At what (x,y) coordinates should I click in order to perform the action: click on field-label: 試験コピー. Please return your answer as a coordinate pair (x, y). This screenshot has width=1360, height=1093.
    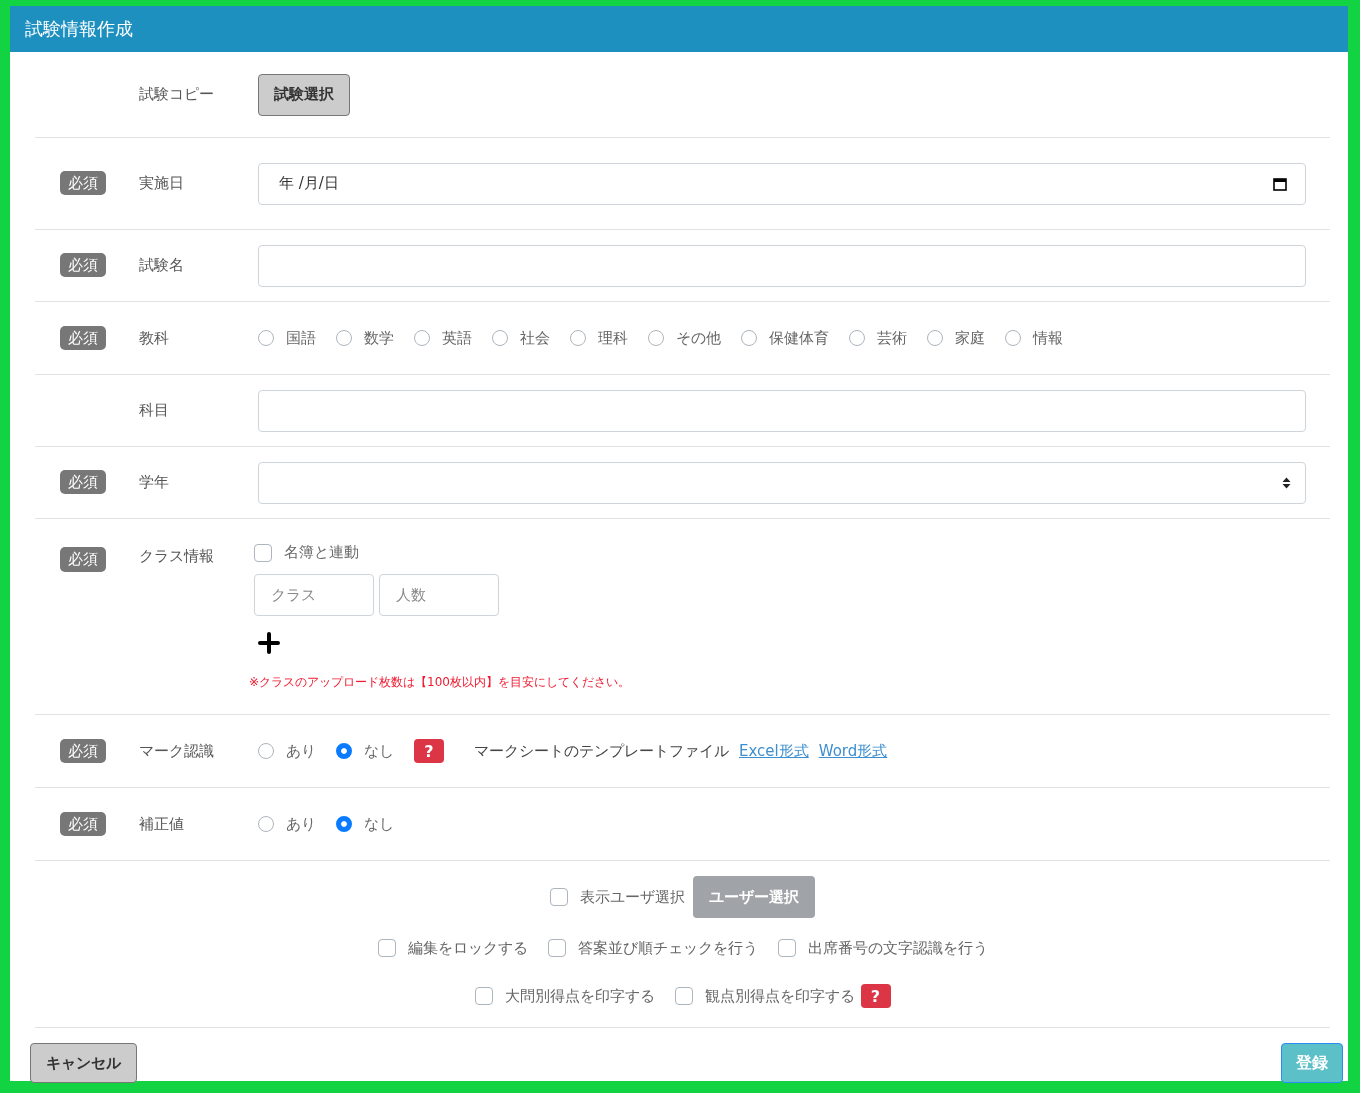
    Looking at the image, I should click on (176, 94).